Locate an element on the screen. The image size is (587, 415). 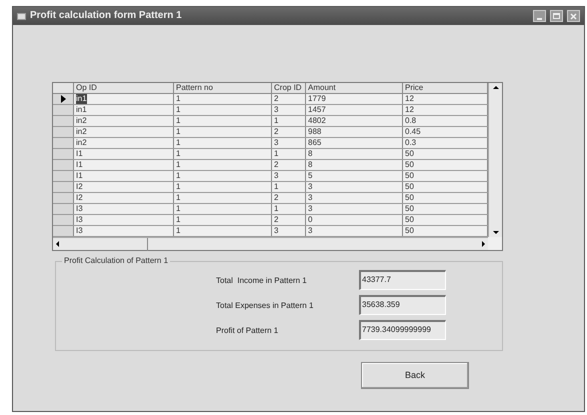
table-cell: 988 is located at coordinates (315, 132).